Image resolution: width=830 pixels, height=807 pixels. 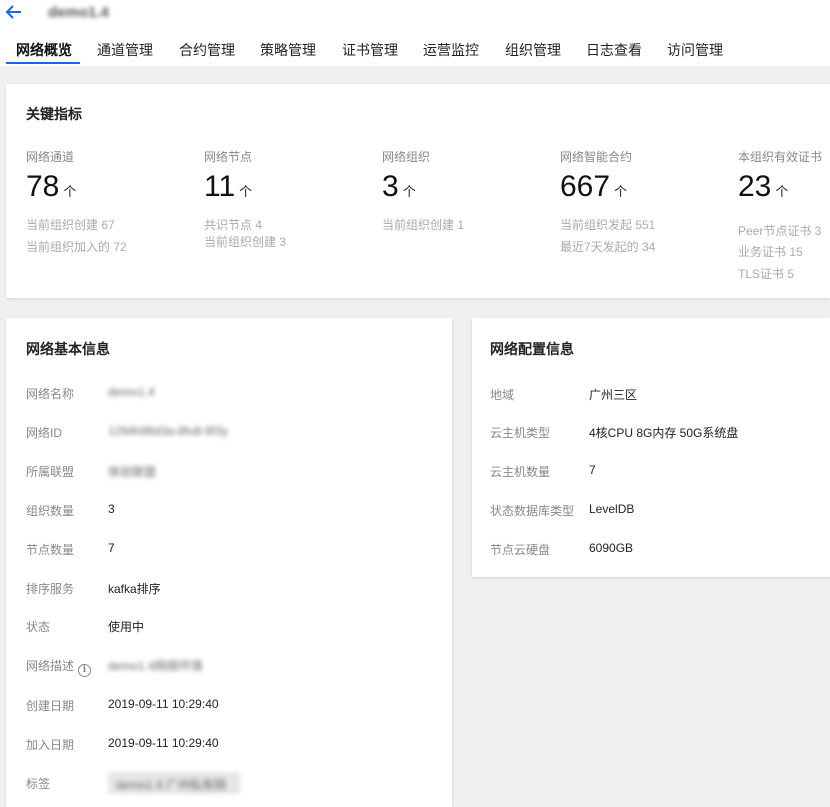 What do you see at coordinates (780, 157) in the screenshot?
I see `metric-label: 本组织有效证书` at bounding box center [780, 157].